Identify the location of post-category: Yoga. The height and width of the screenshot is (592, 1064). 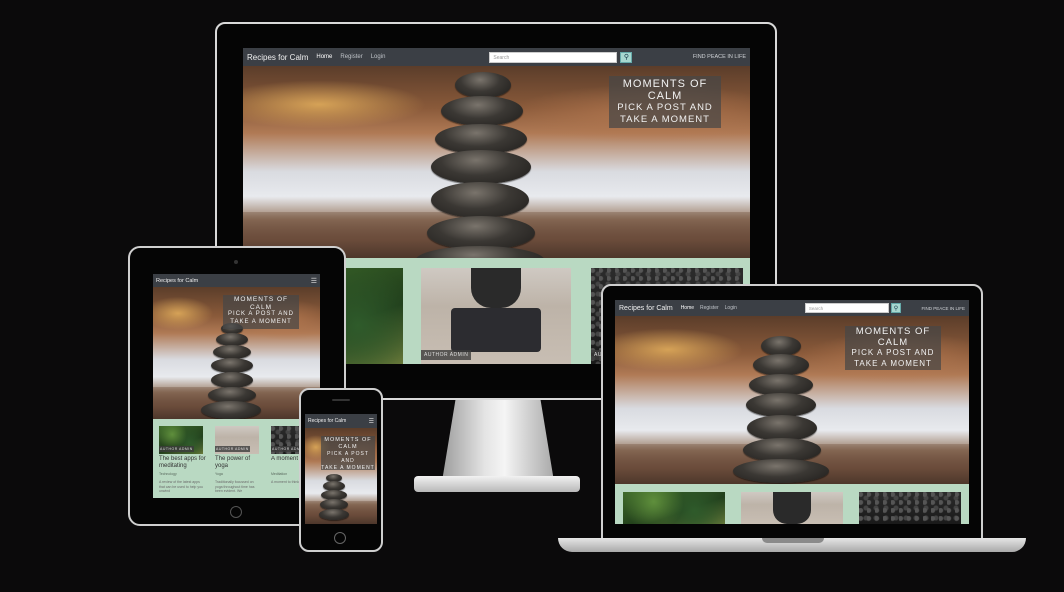
(219, 474).